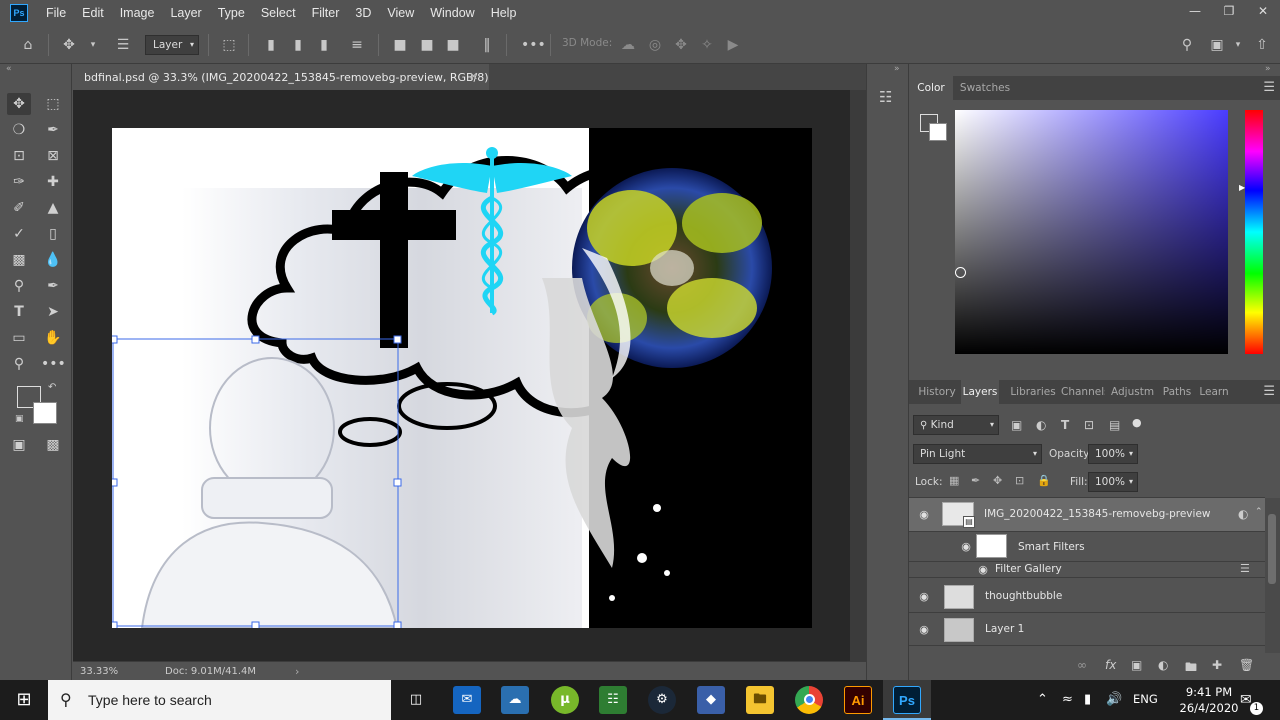 The image size is (1280, 720). I want to click on app-diamond-icon: ◆, so click(711, 700).